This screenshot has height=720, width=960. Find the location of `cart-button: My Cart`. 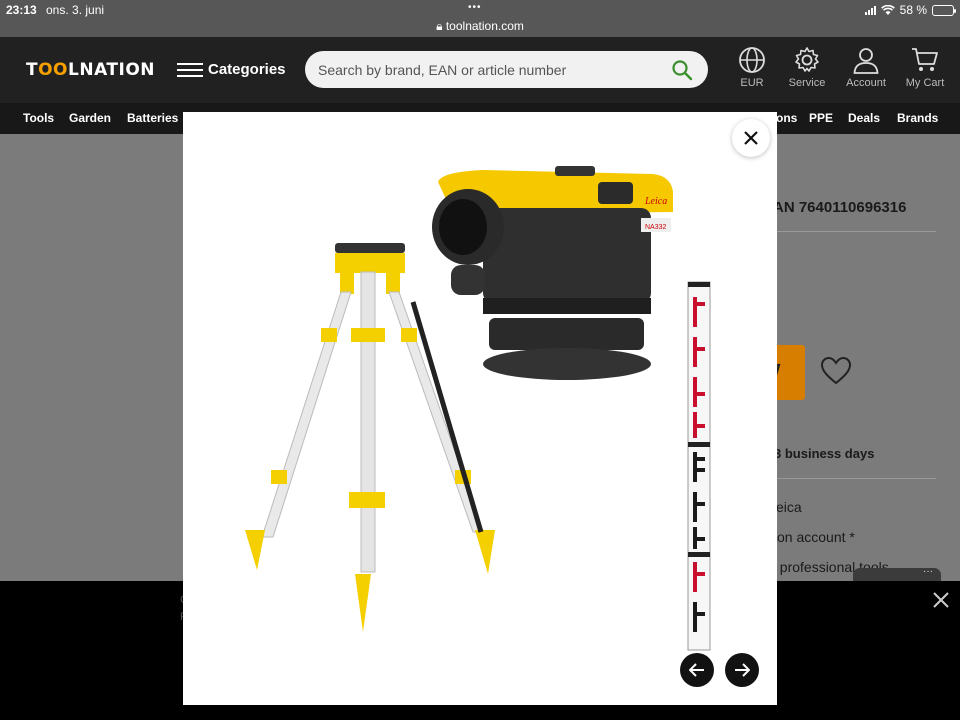

cart-button: My Cart is located at coordinates (925, 67).